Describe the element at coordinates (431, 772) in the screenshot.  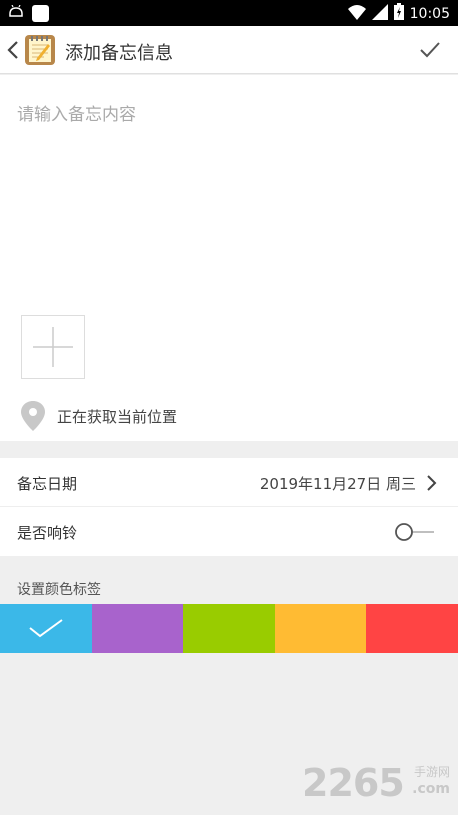
I see `watermark-cn: 手游网` at that location.